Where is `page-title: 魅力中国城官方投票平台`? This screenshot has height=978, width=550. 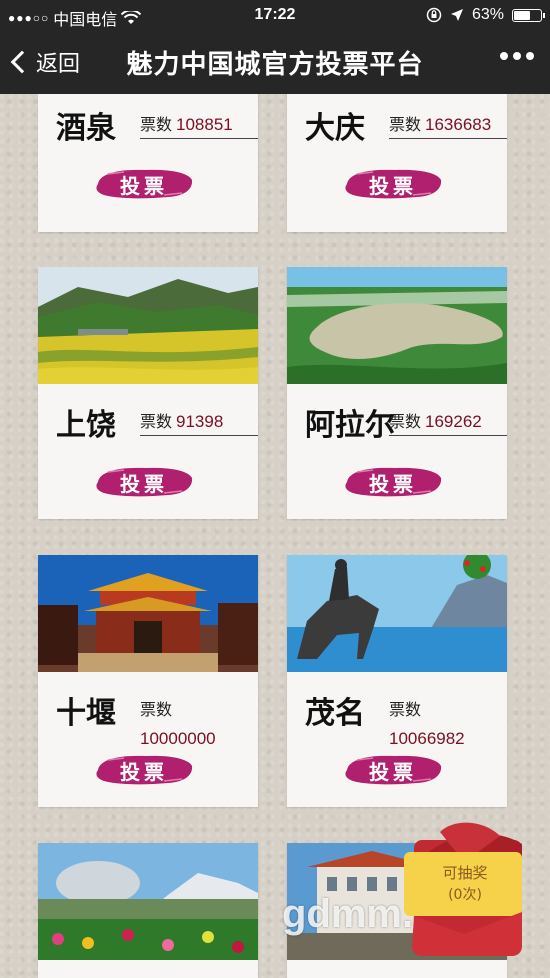
page-title: 魅力中国城官方投票平台 is located at coordinates (275, 65).